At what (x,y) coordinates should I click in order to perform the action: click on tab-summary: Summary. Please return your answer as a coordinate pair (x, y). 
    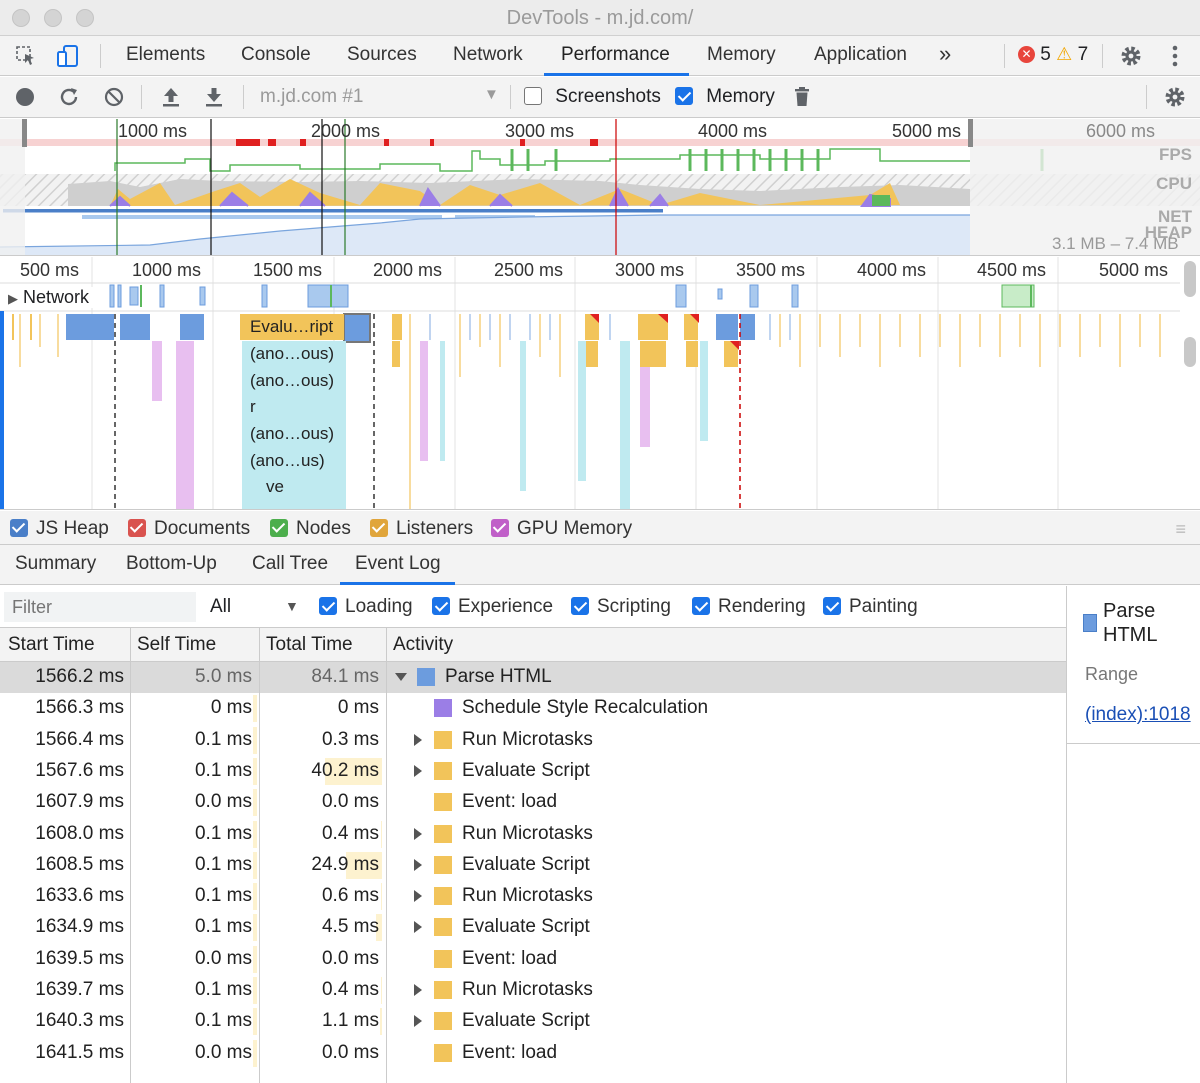
    Looking at the image, I should click on (55, 564).